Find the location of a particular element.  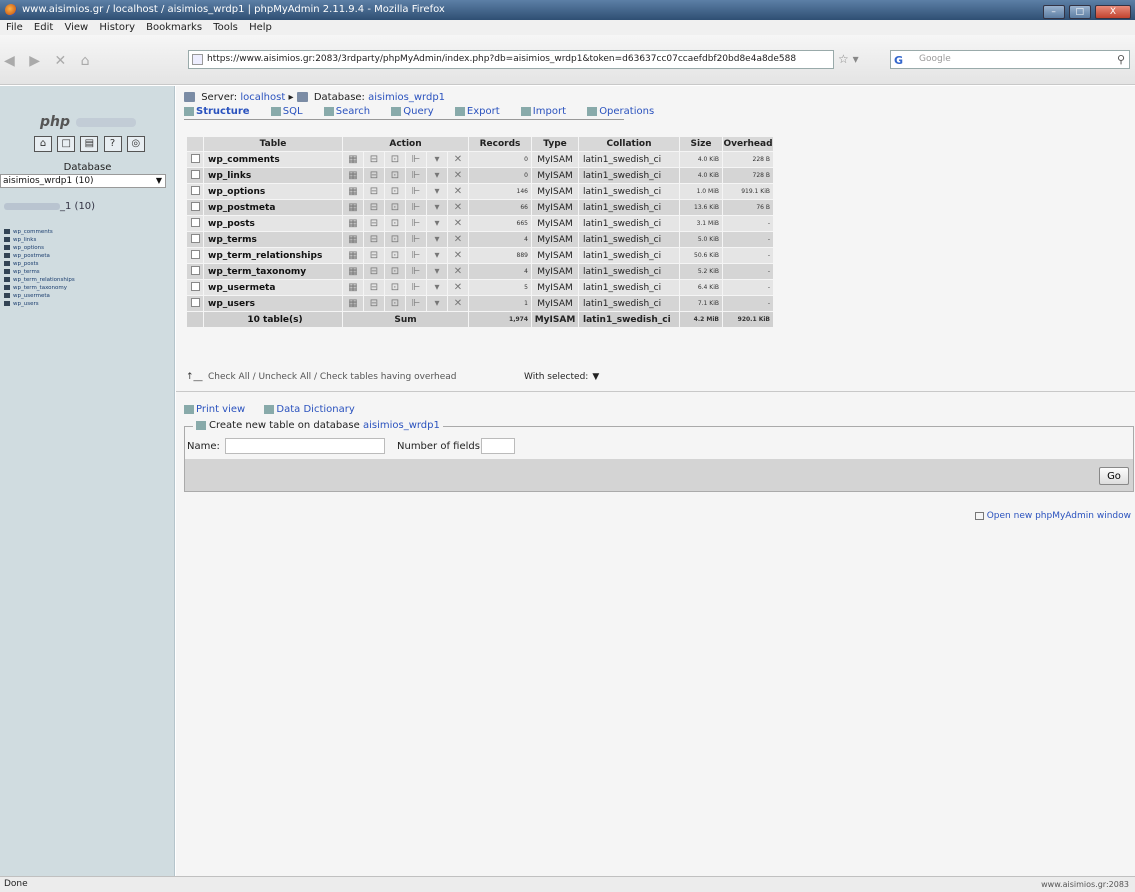

list-item: wp_term_taxonomy is located at coordinates (39, 288).